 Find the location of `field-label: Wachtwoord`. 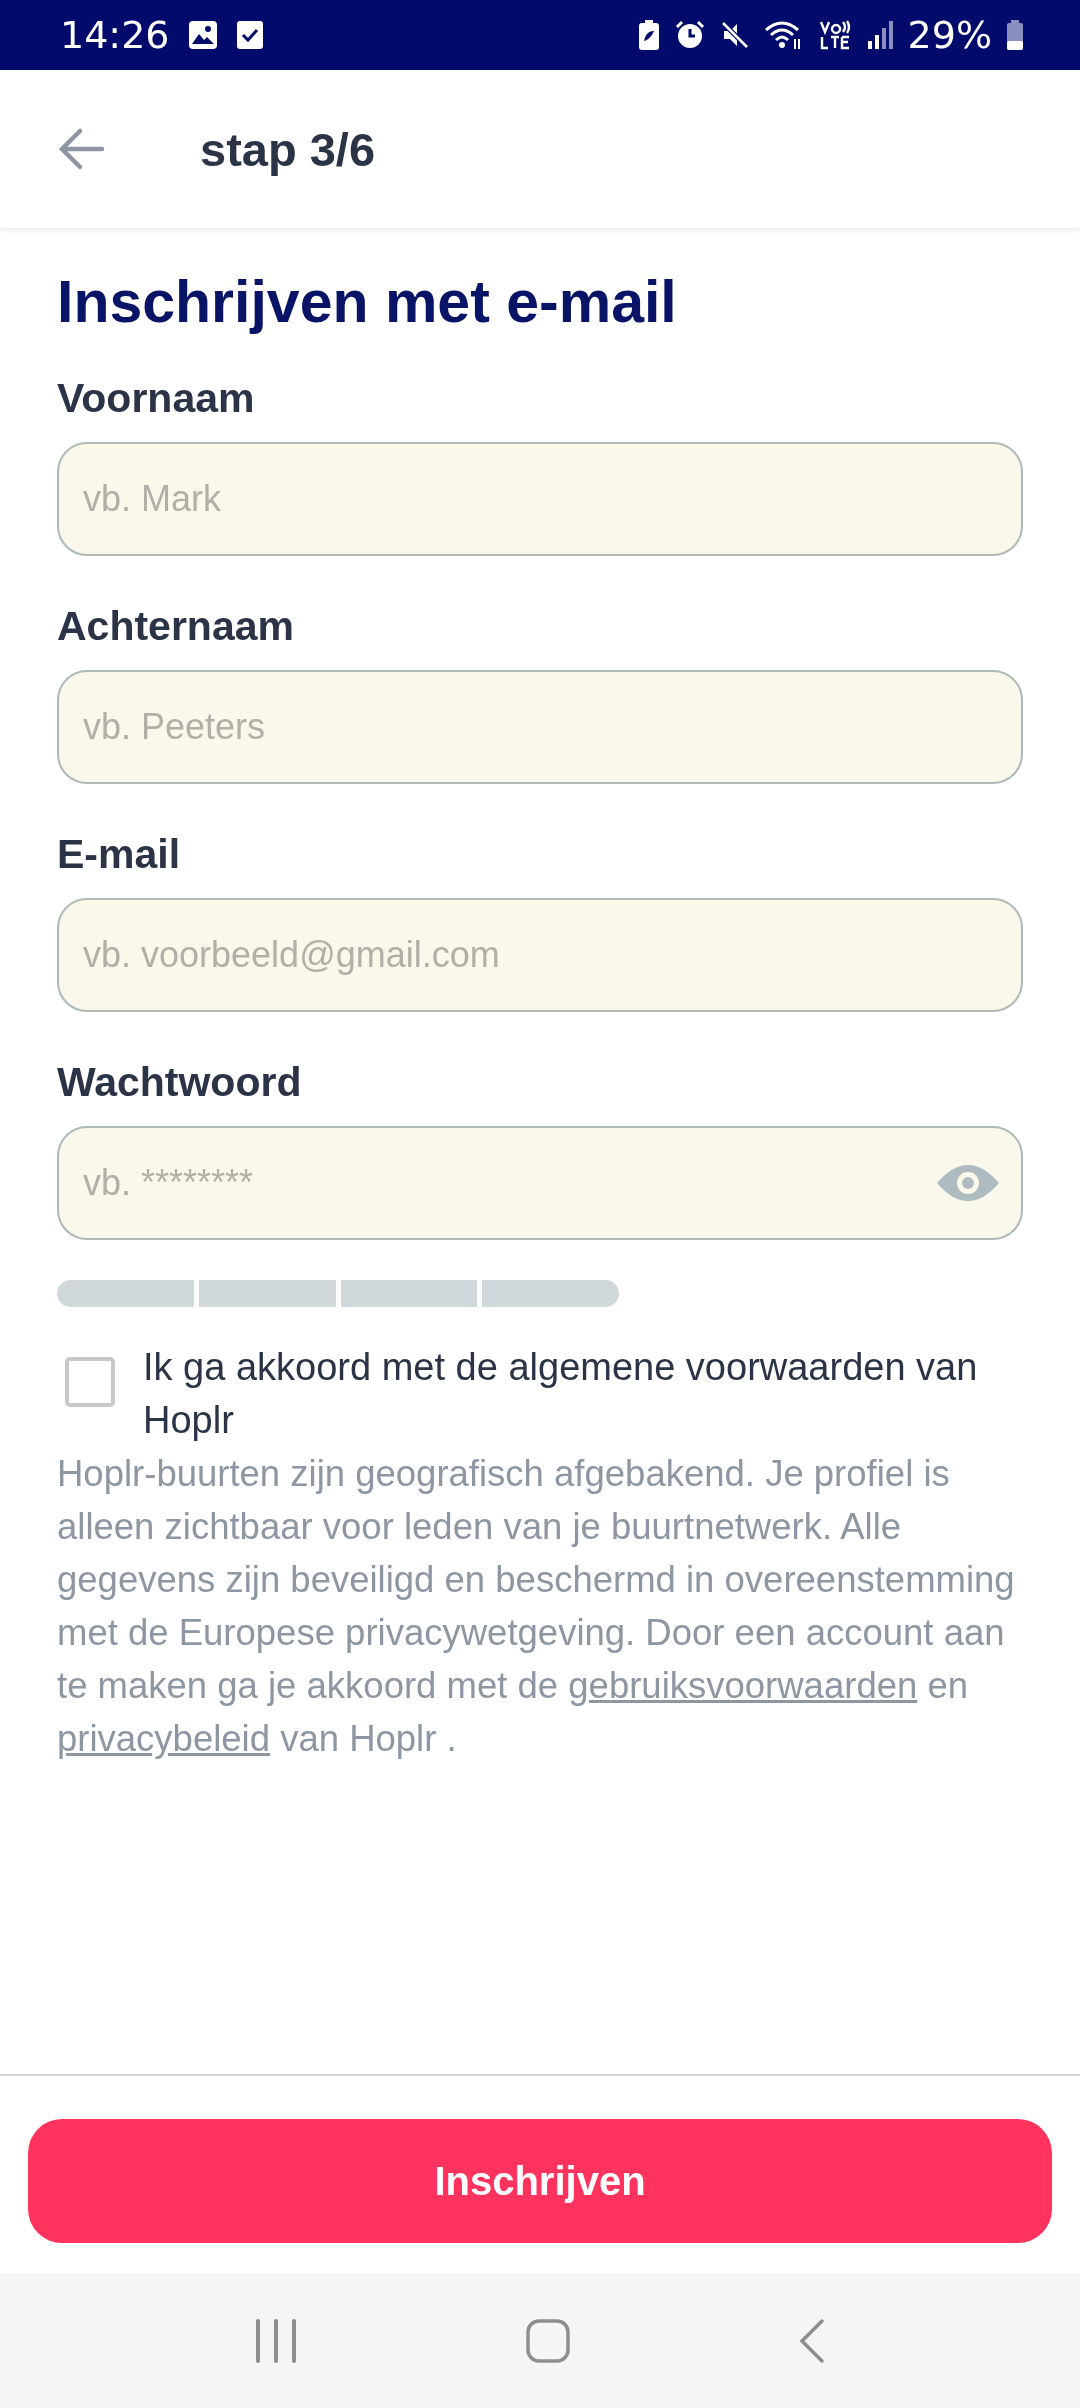

field-label: Wachtwoord is located at coordinates (180, 1082).